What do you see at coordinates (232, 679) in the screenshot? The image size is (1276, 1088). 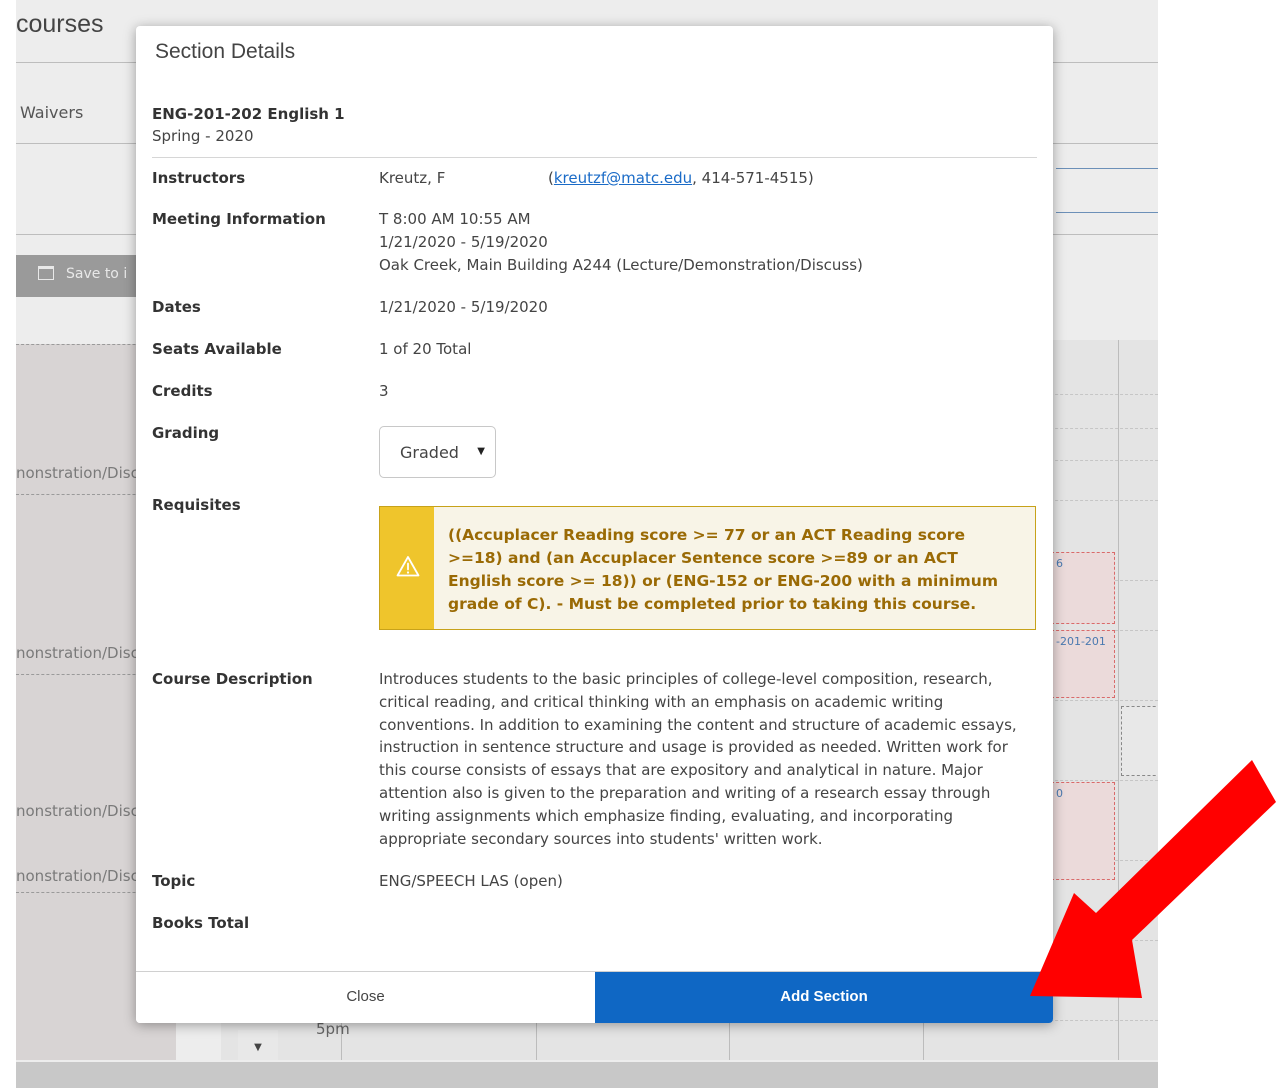 I see `description-label: Course Description` at bounding box center [232, 679].